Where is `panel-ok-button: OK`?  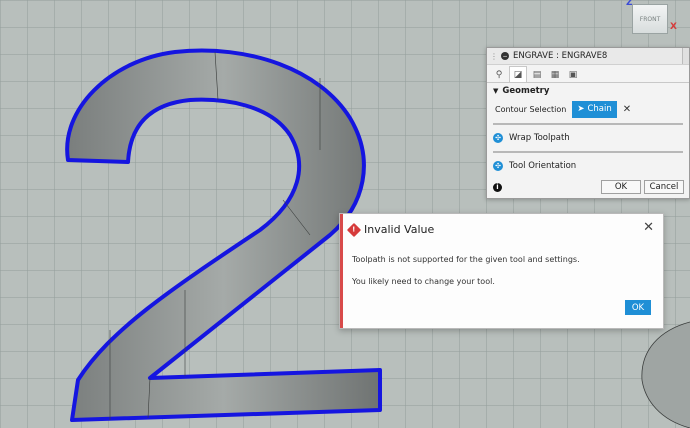
panel-ok-button: OK is located at coordinates (621, 187).